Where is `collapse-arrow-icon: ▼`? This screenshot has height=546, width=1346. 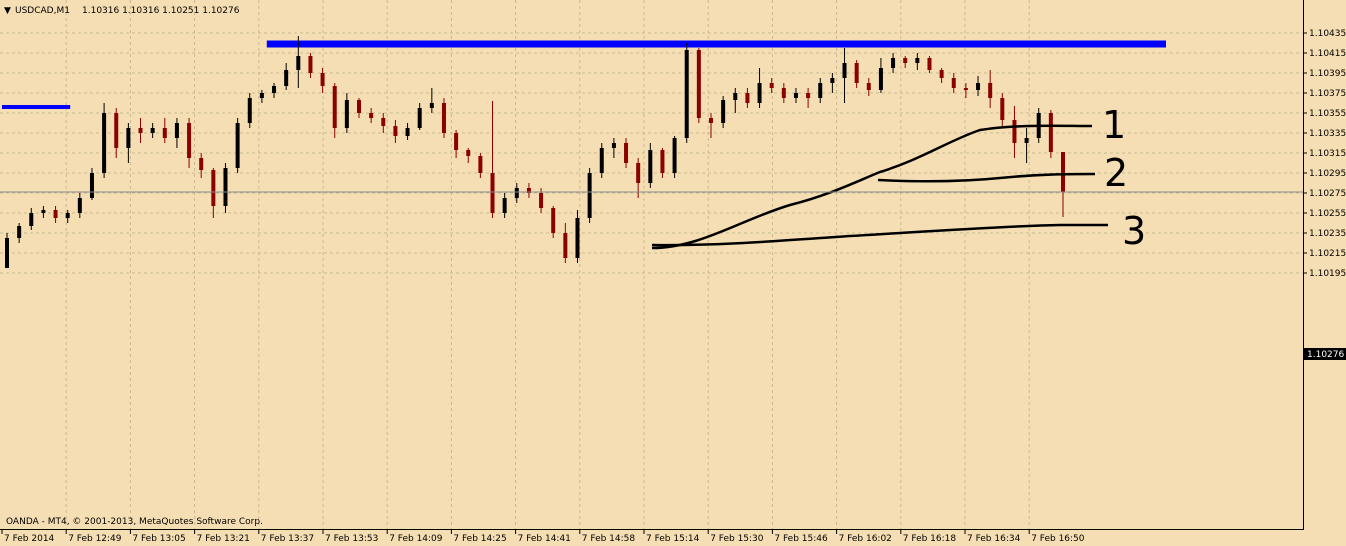
collapse-arrow-icon: ▼ is located at coordinates (7, 11).